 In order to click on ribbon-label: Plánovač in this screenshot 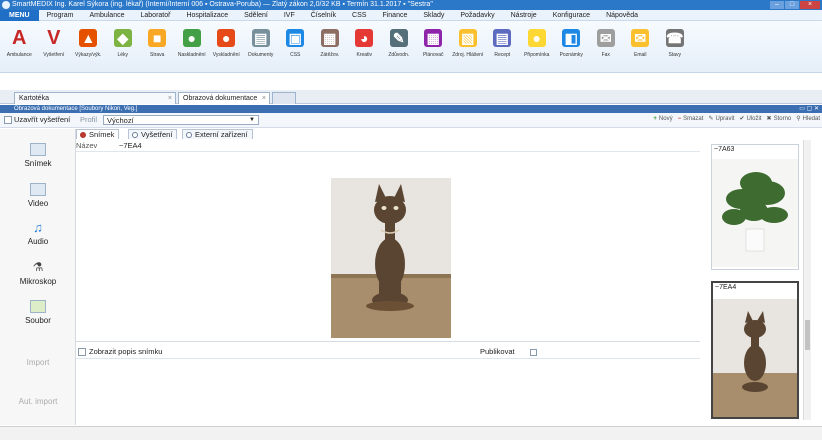, I will do `click(433, 55)`.